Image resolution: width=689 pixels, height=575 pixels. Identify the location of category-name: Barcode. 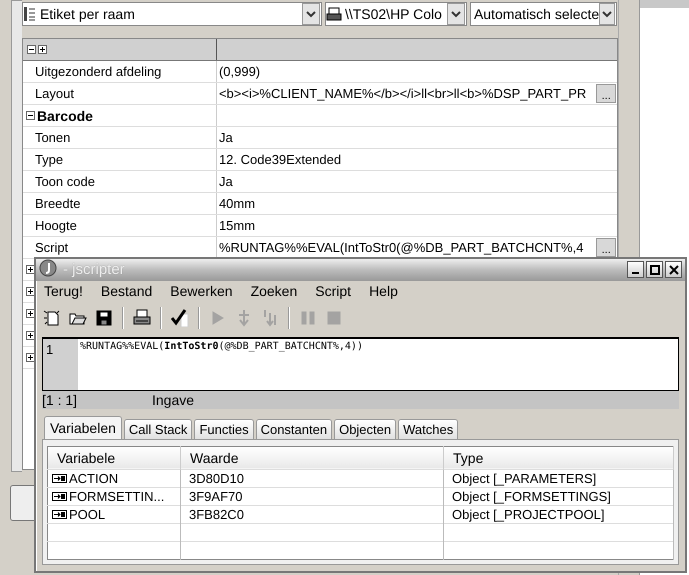
(64, 116).